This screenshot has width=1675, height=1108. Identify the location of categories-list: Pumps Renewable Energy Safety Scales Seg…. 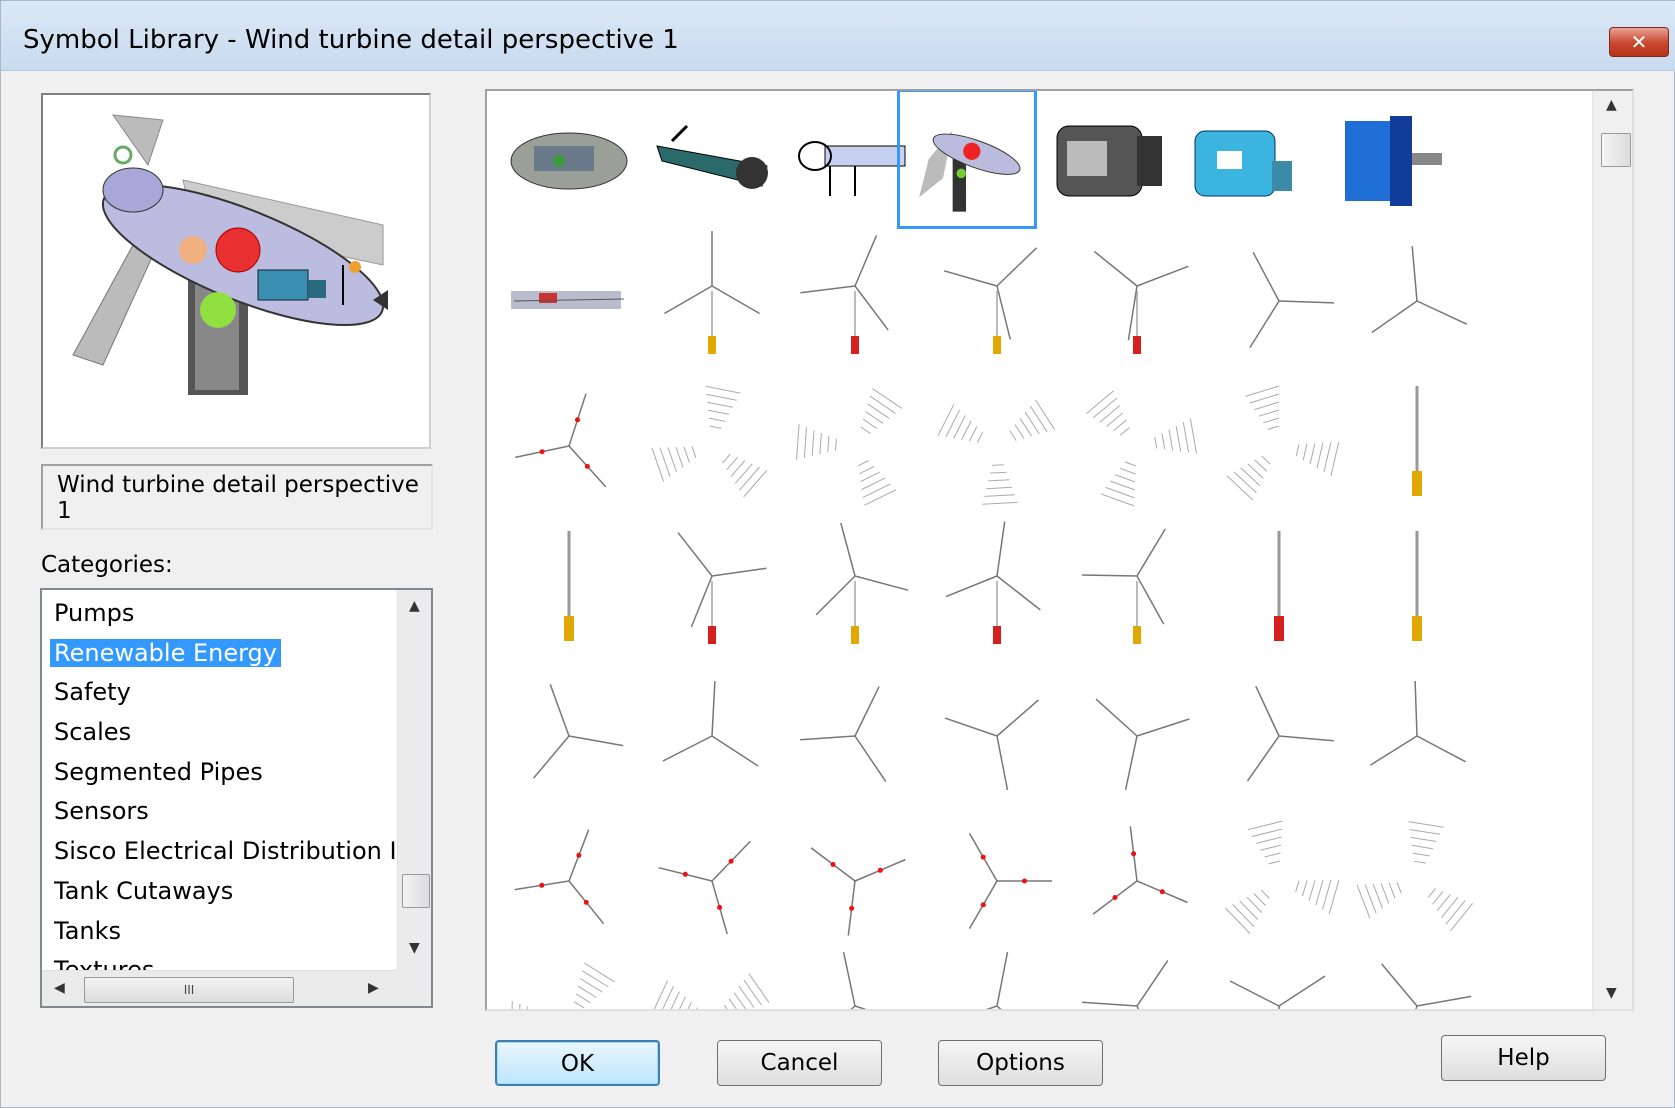
(225, 784).